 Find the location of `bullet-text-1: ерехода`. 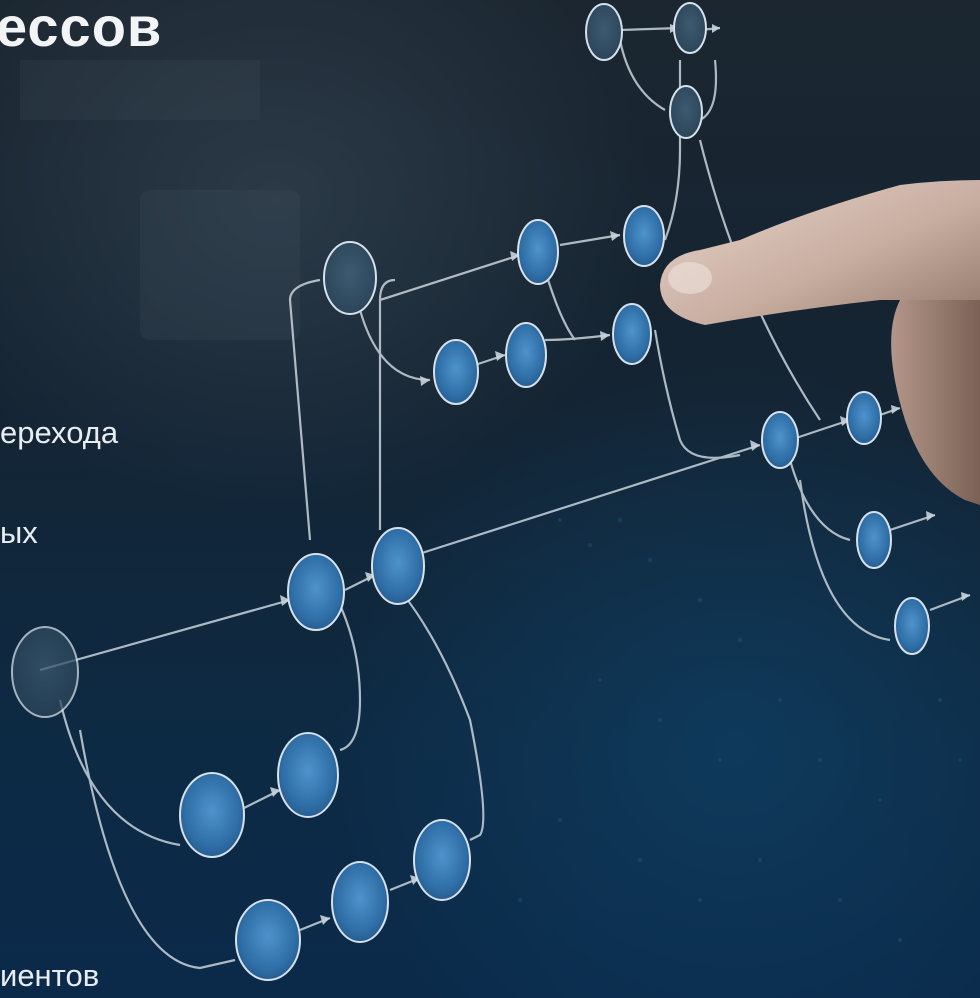

bullet-text-1: ерехода is located at coordinates (59, 432).